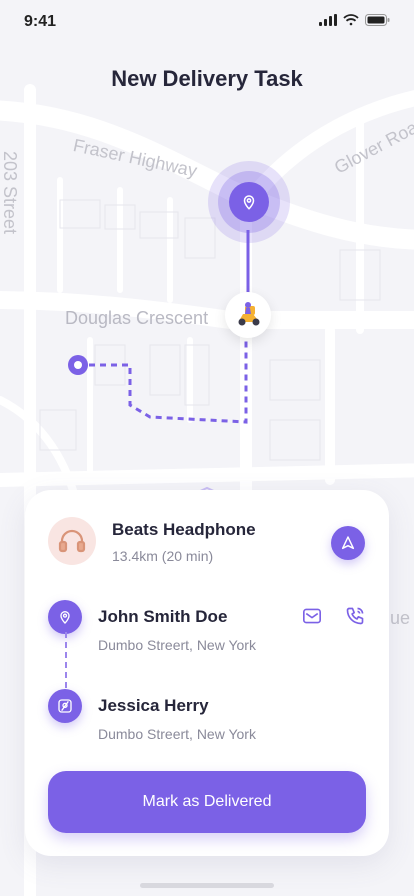 The width and height of the screenshot is (414, 896). What do you see at coordinates (40, 21) in the screenshot?
I see `status-time: 9:41` at bounding box center [40, 21].